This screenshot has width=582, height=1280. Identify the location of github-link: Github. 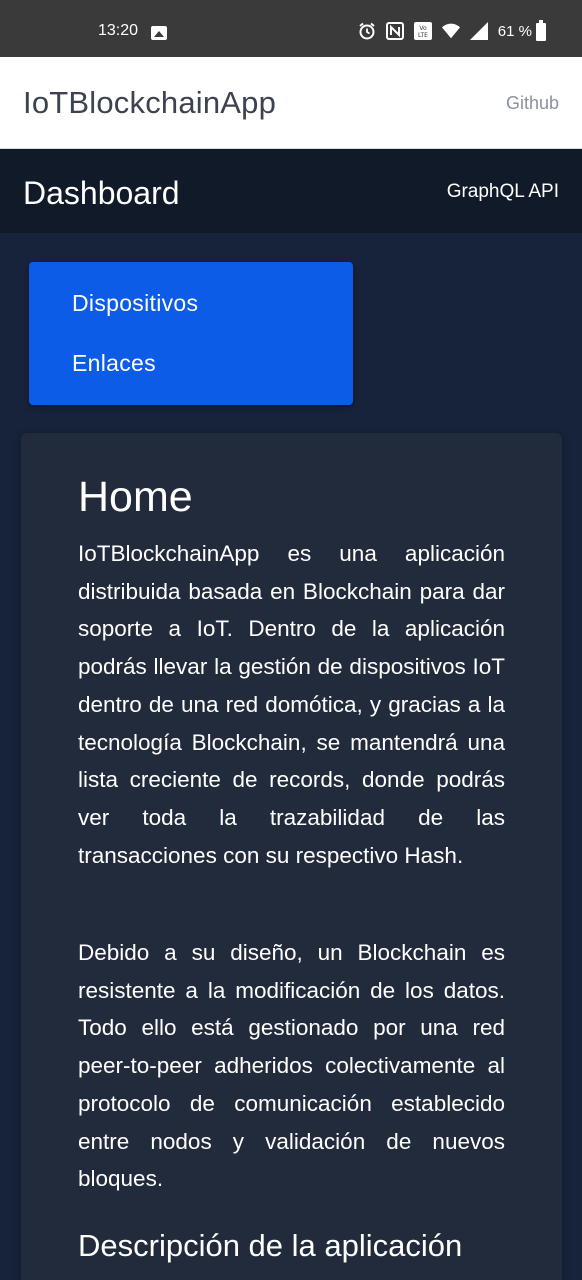
(532, 103).